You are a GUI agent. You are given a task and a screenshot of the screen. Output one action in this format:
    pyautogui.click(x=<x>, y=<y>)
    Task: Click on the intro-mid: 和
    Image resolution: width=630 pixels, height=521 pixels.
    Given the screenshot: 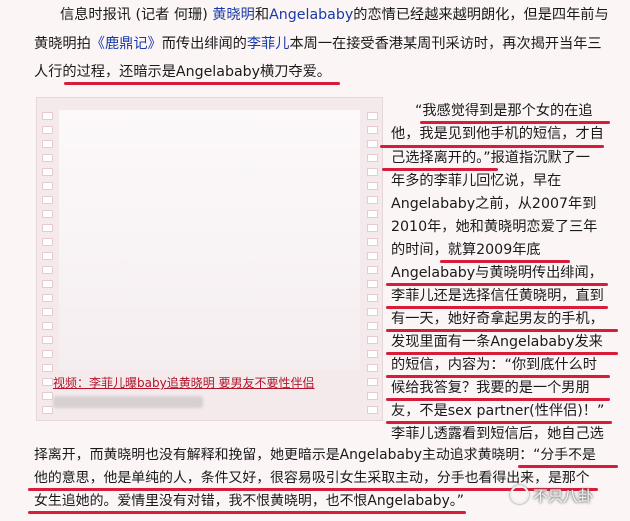 What is the action you would take?
    pyautogui.click(x=262, y=15)
    